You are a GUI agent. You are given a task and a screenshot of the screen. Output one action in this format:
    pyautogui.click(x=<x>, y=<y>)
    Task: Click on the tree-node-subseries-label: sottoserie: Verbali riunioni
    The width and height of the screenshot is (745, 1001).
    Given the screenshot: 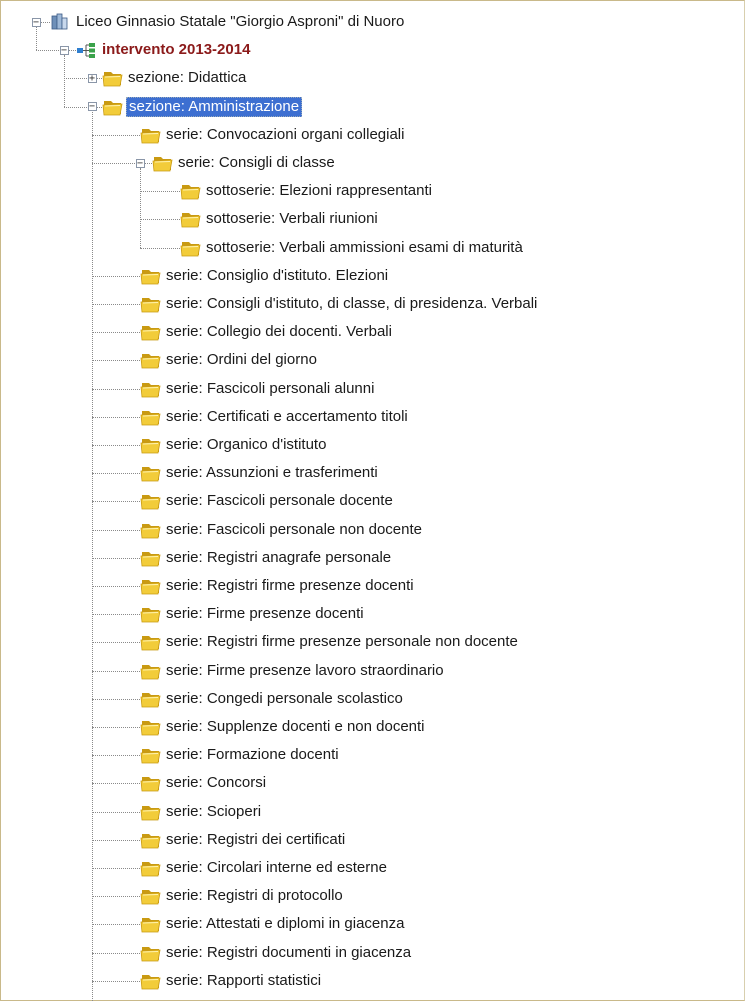 What is the action you would take?
    pyautogui.click(x=292, y=219)
    